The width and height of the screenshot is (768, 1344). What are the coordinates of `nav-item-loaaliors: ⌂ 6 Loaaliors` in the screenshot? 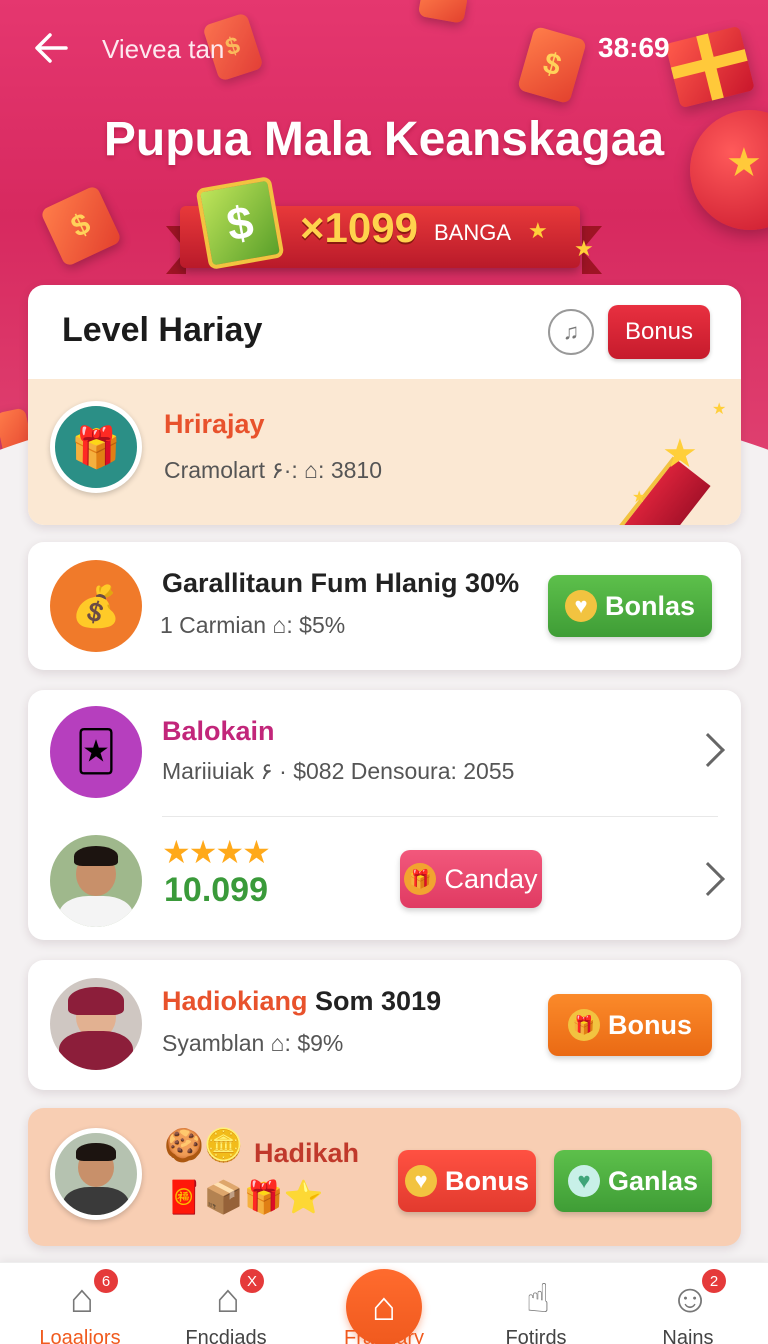 It's located at (80, 1303).